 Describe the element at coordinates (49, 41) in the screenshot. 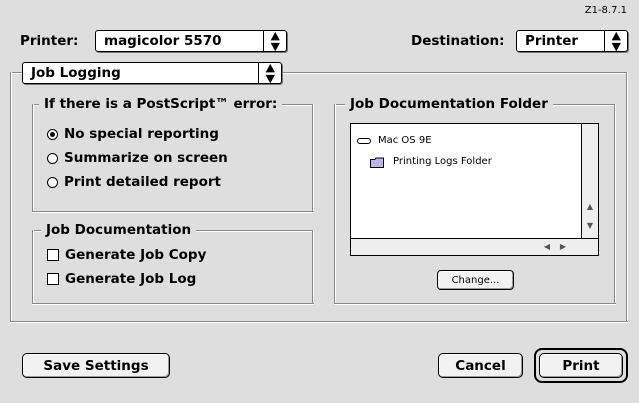

I see `printer-label: Printer:` at that location.